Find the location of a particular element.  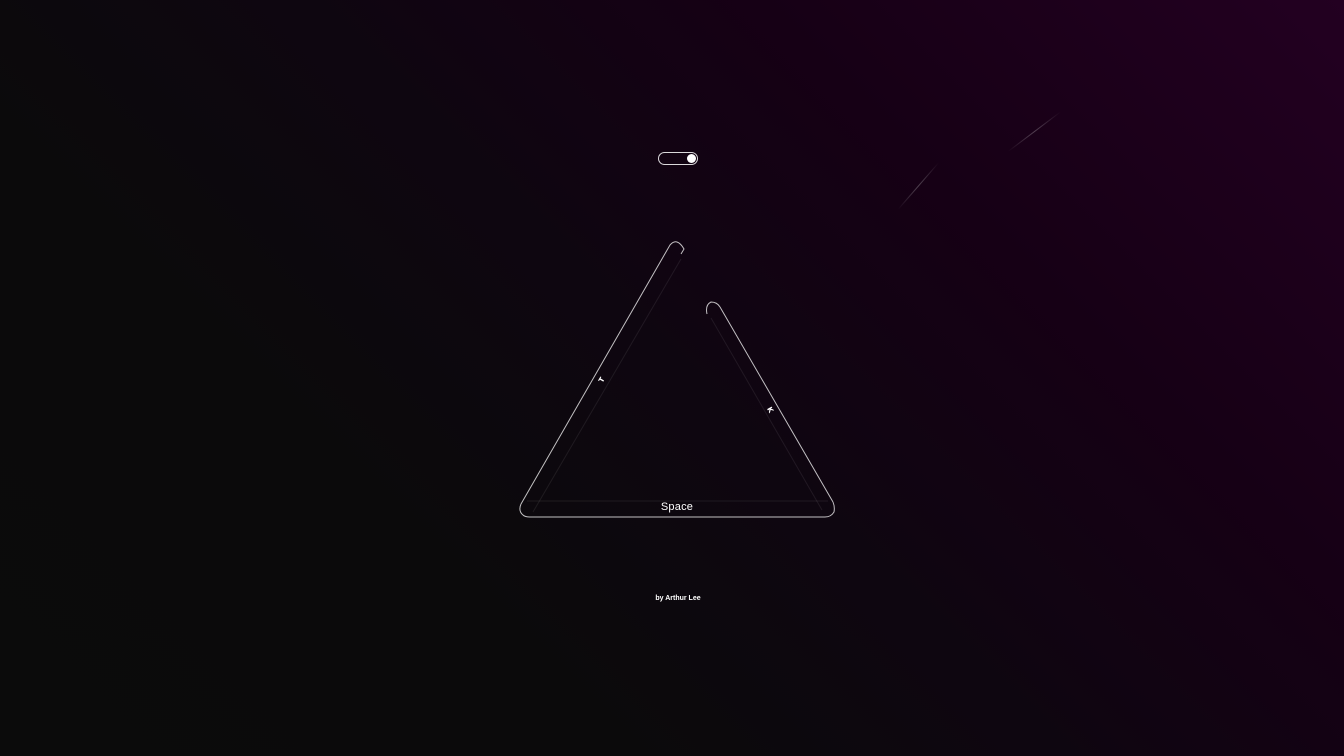

key-t: T is located at coordinates (602, 377).